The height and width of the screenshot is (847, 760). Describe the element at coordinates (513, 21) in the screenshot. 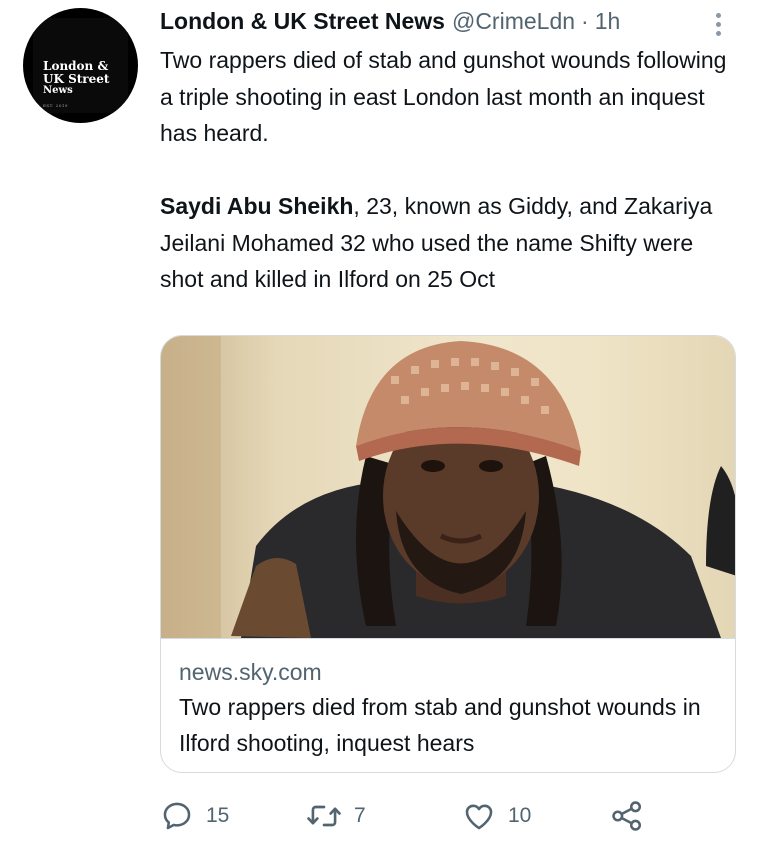

I see `author-handle: @CrimeLdn` at that location.